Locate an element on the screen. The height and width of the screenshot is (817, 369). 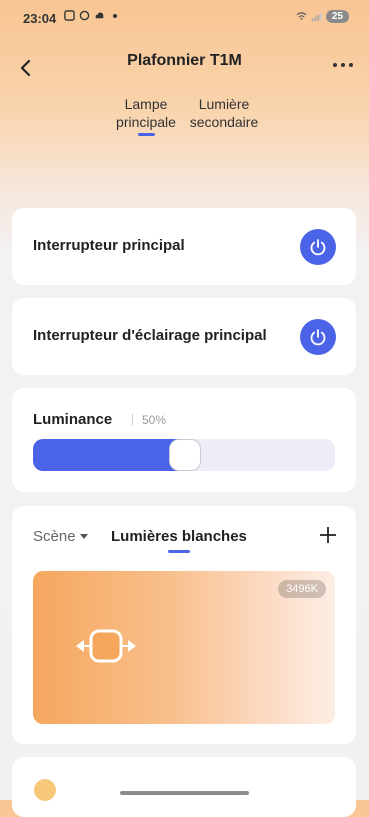
white-light-tab: Lumières blanches is located at coordinates (179, 536).